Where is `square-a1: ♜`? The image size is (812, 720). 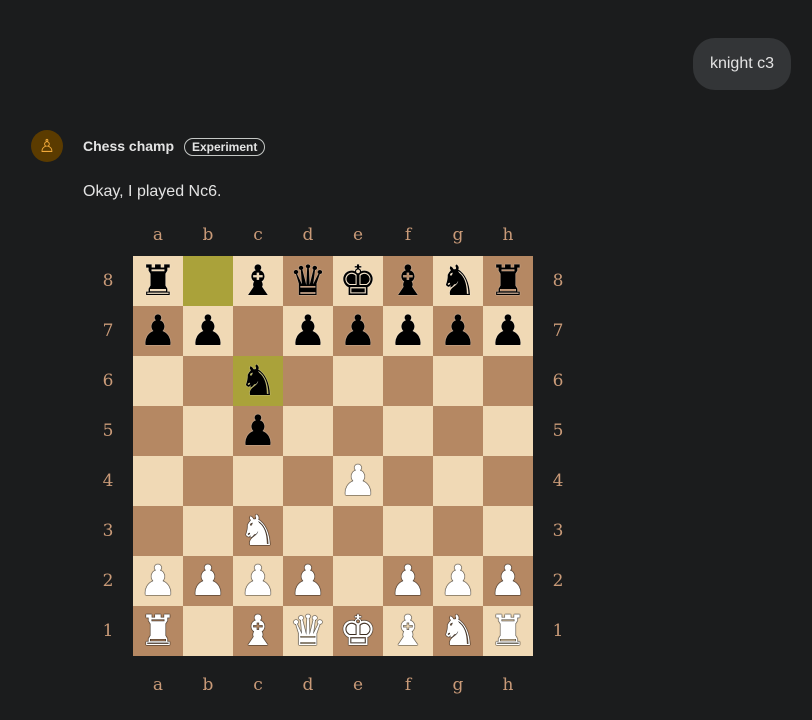 square-a1: ♜ is located at coordinates (158, 631).